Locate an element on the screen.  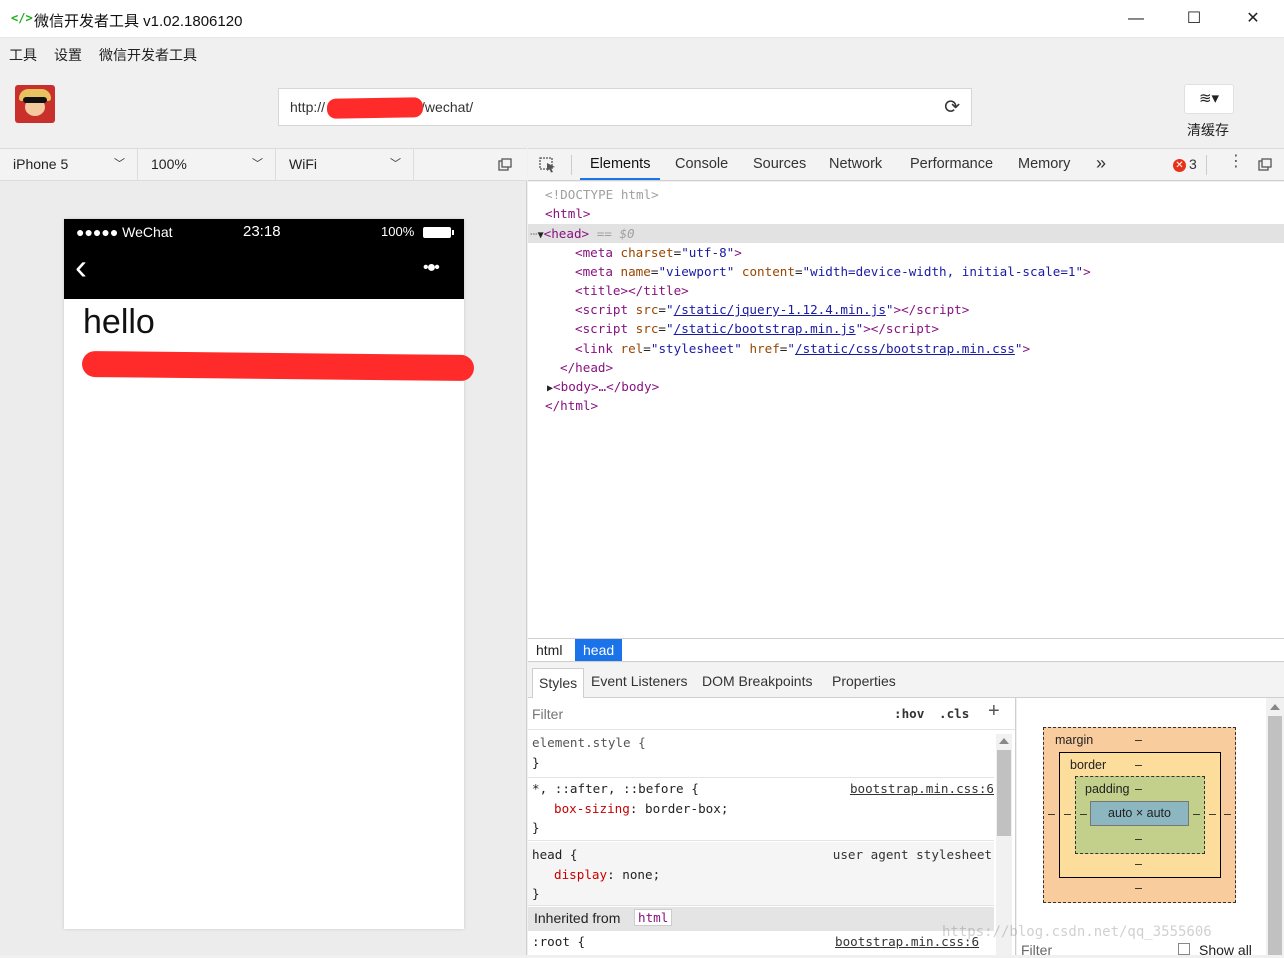
redaction-mark is located at coordinates (278, 366).